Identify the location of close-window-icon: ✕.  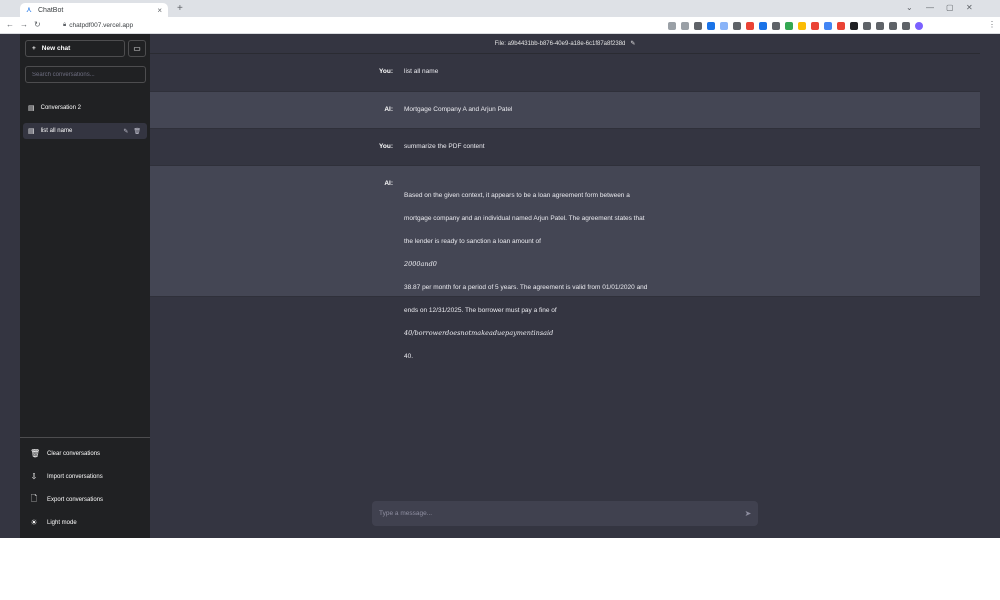
(969, 7).